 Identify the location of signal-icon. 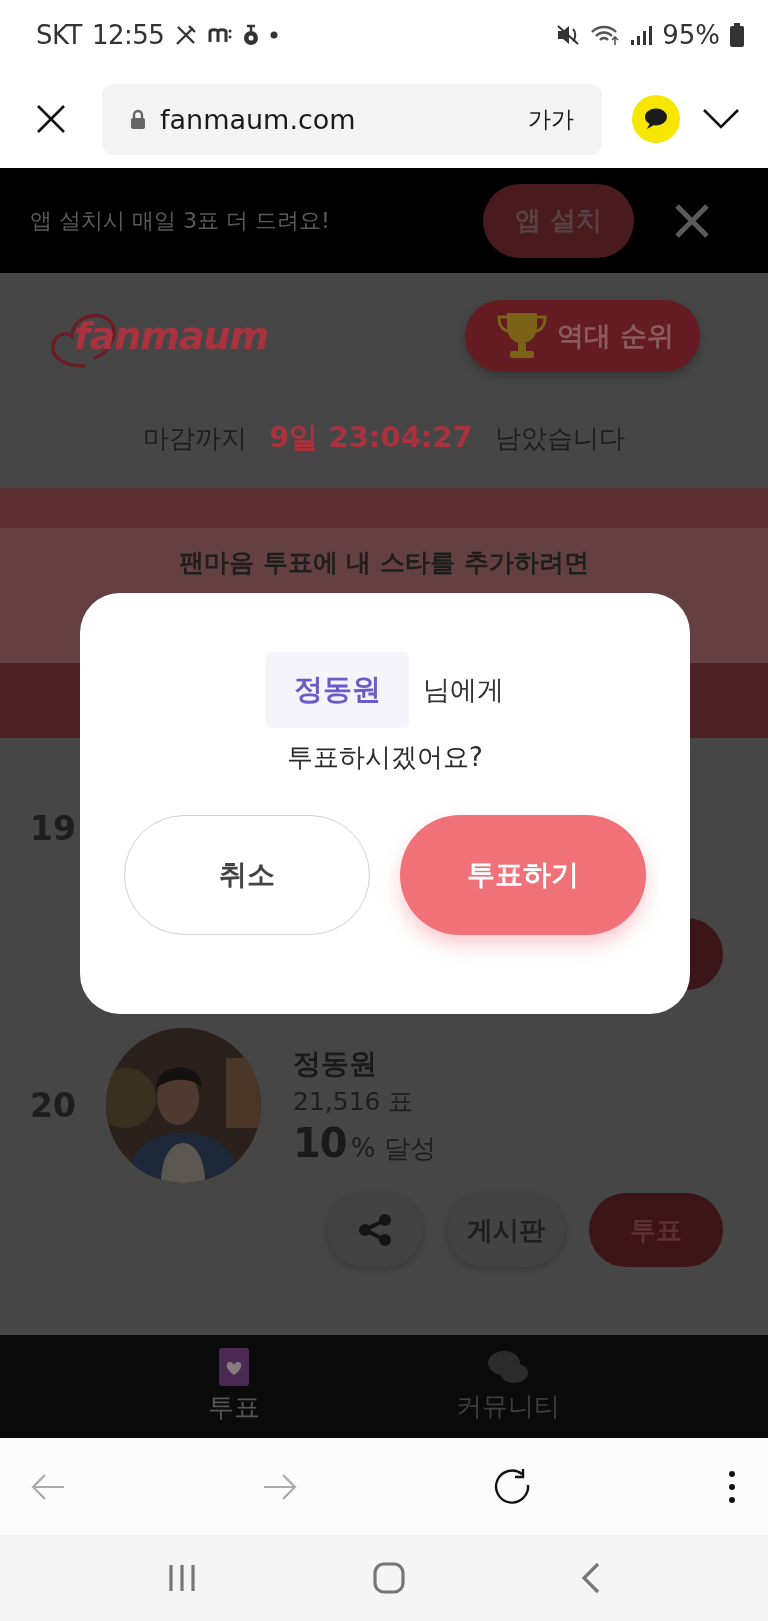
(641, 35).